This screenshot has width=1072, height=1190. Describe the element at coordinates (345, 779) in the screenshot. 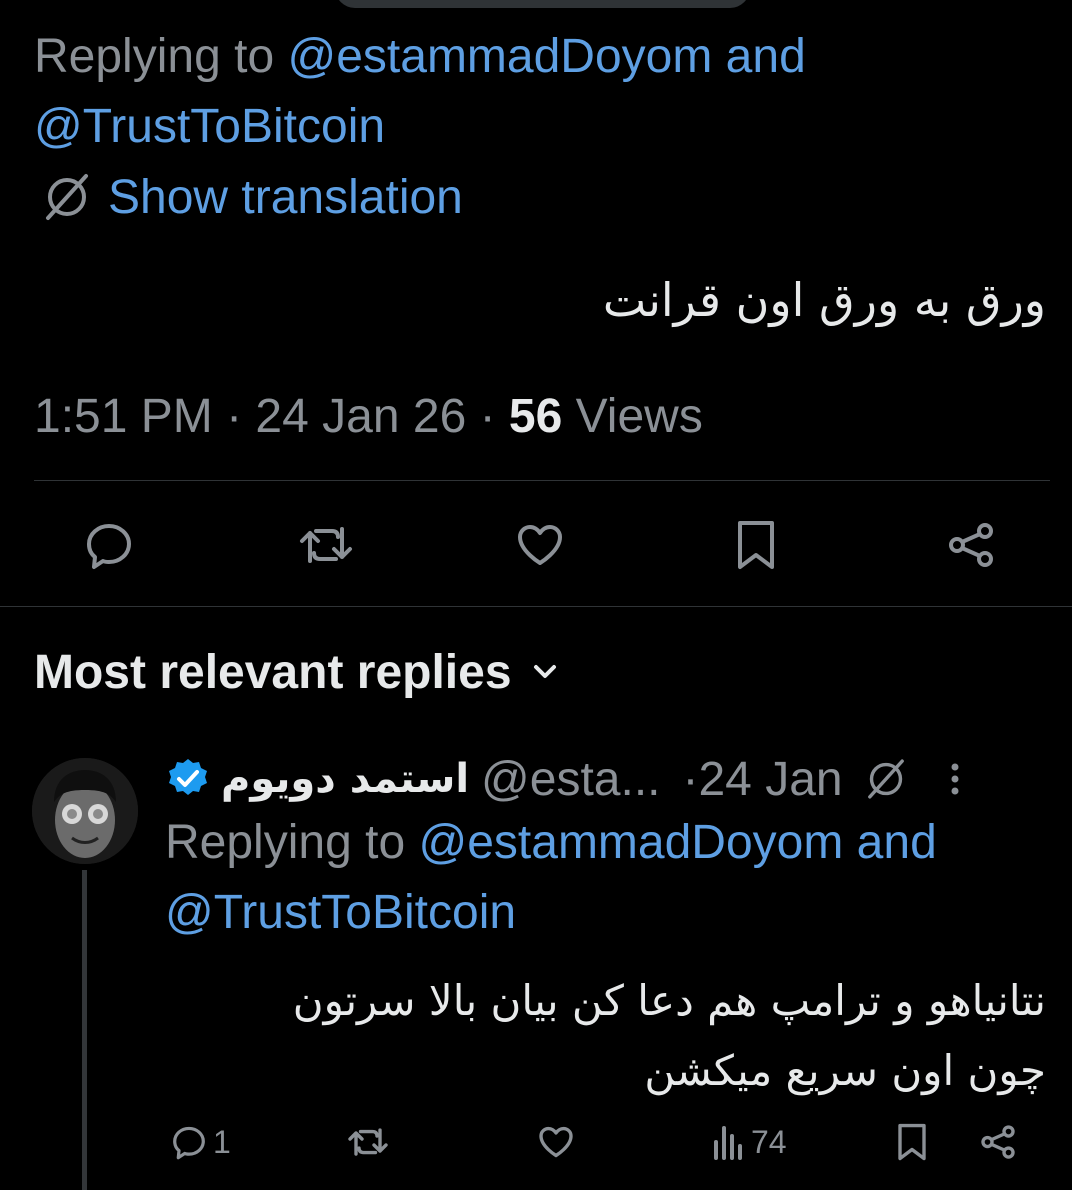

I see `display-name: استمد دویوم` at that location.